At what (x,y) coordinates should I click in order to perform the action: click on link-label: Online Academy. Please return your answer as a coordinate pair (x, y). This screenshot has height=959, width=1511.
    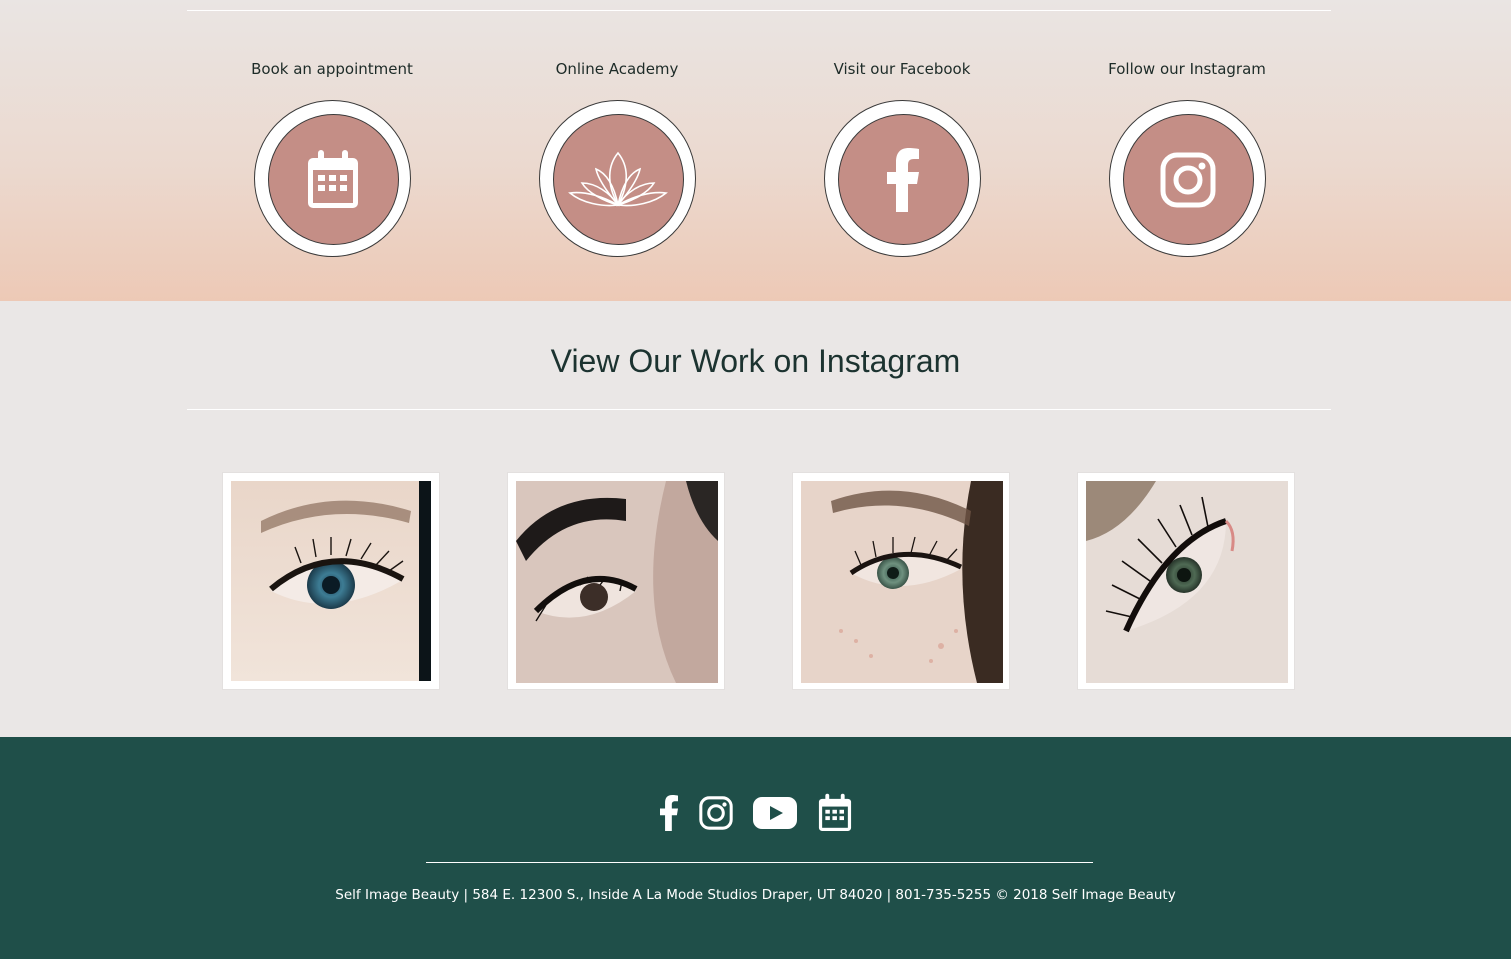
    Looking at the image, I should click on (617, 69).